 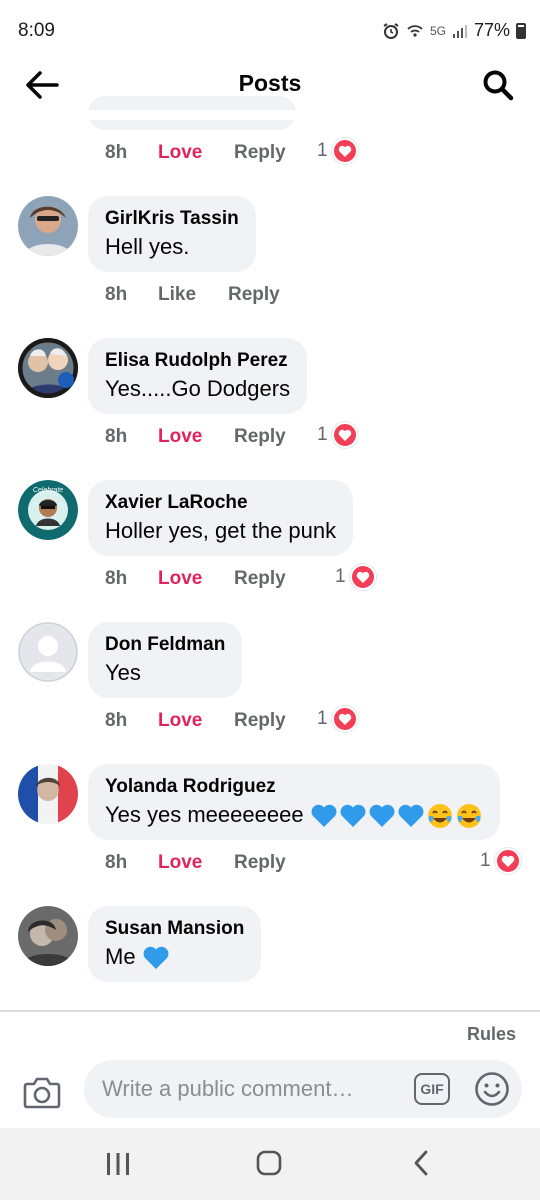 I want to click on recent-apps-icon, so click(x=118, y=1164).